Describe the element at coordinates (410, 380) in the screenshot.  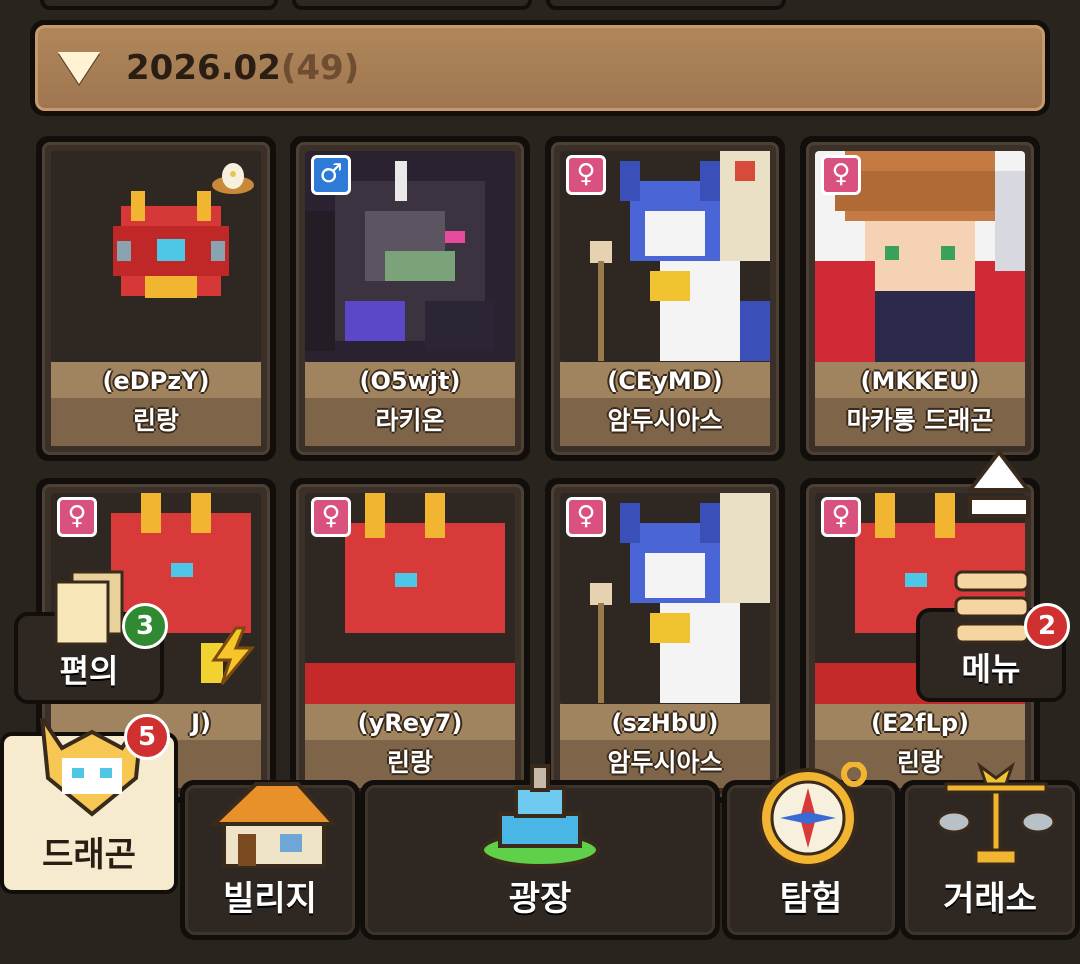
I see `dragon-code: (O5wjt)` at that location.